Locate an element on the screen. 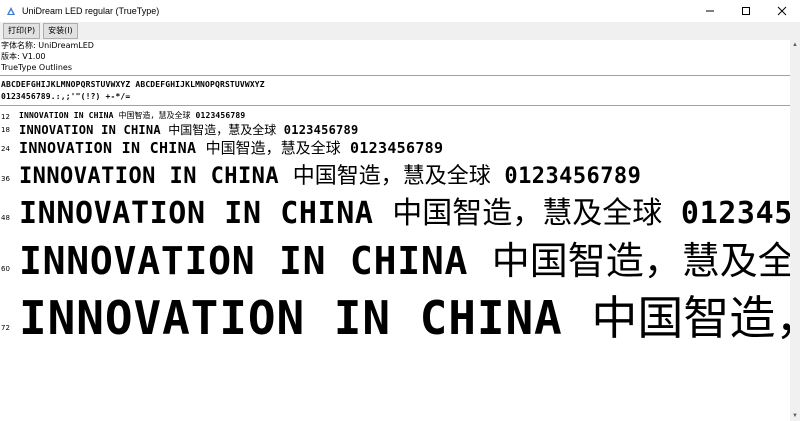 The image size is (800, 421). toolbar: 打印(P) 安装(I) is located at coordinates (400, 31).